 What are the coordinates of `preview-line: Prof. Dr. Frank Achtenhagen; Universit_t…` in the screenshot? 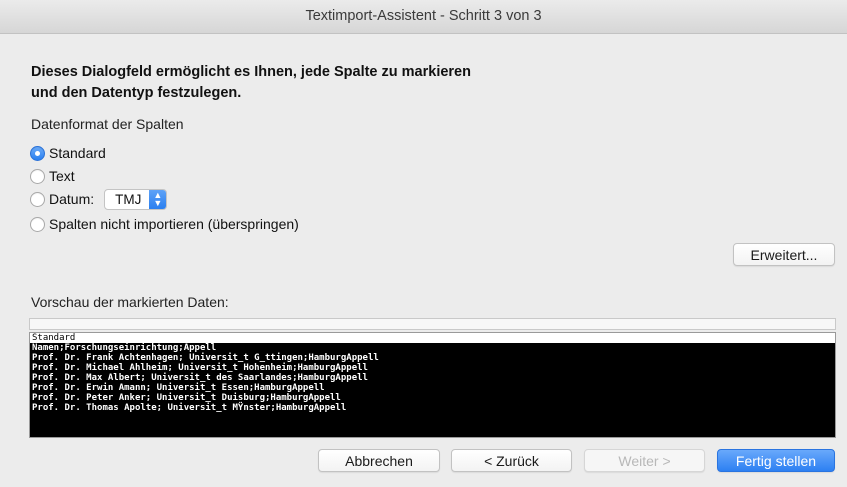 It's located at (205, 358).